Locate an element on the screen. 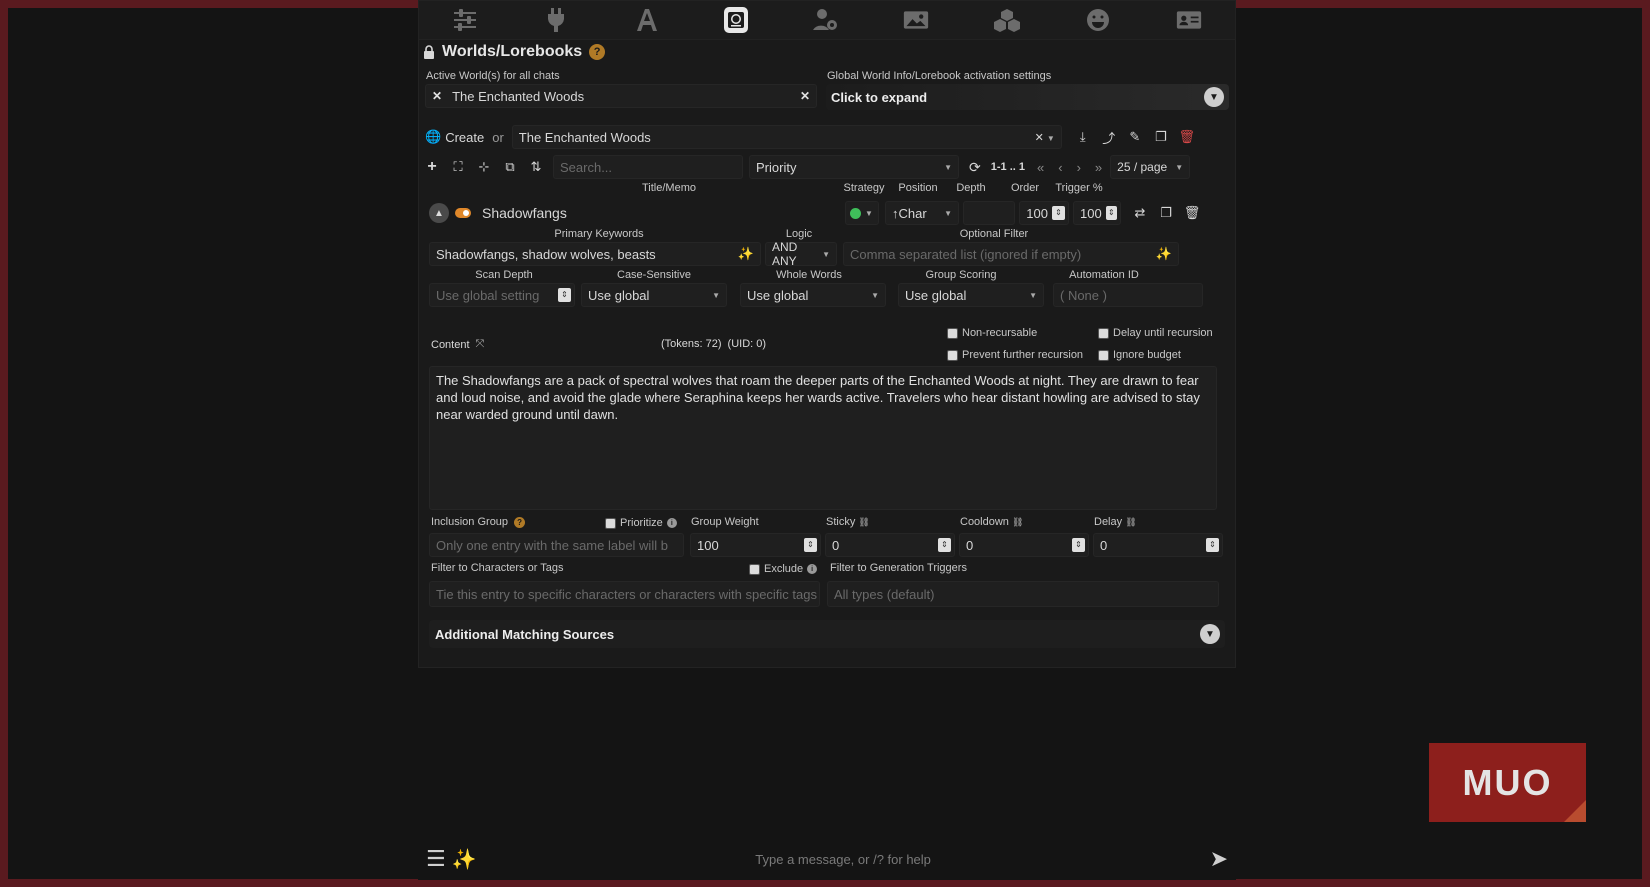 Image resolution: width=1650 pixels, height=887 pixels. delay-until-recursion-checkbox: Delay until recursion is located at coordinates (1155, 333).